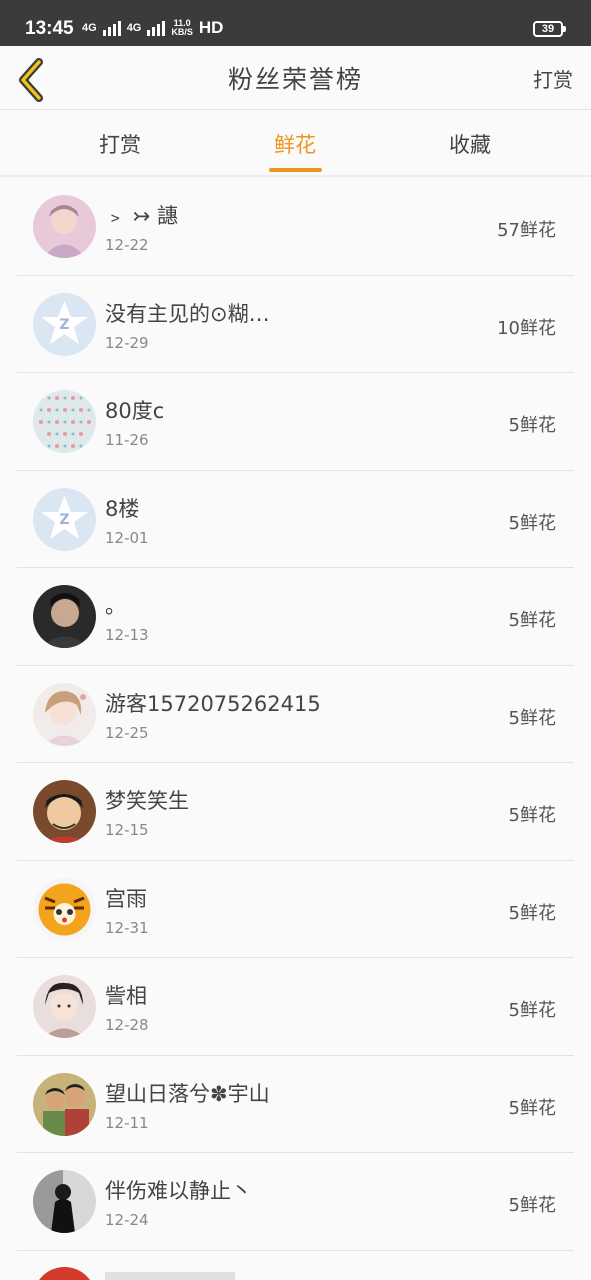 The width and height of the screenshot is (591, 1280). What do you see at coordinates (170, 1276) in the screenshot?
I see `user-name-placeholder` at bounding box center [170, 1276].